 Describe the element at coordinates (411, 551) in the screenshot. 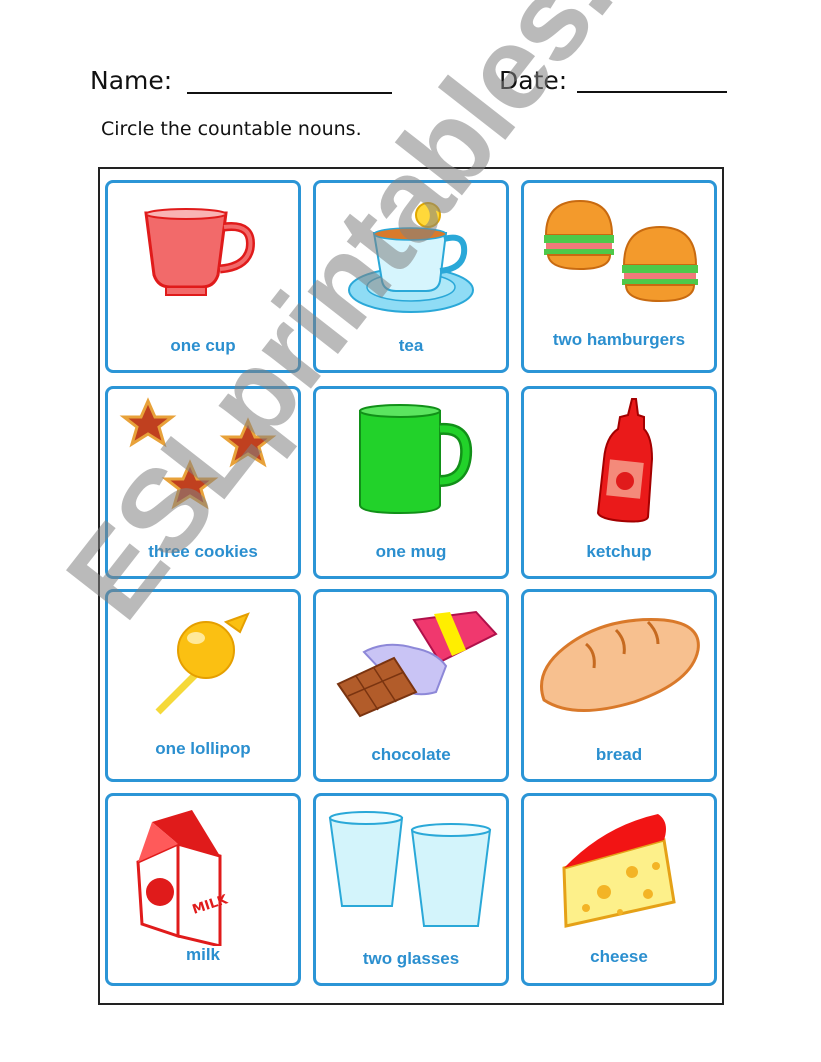

I see `card-label: one mug` at that location.